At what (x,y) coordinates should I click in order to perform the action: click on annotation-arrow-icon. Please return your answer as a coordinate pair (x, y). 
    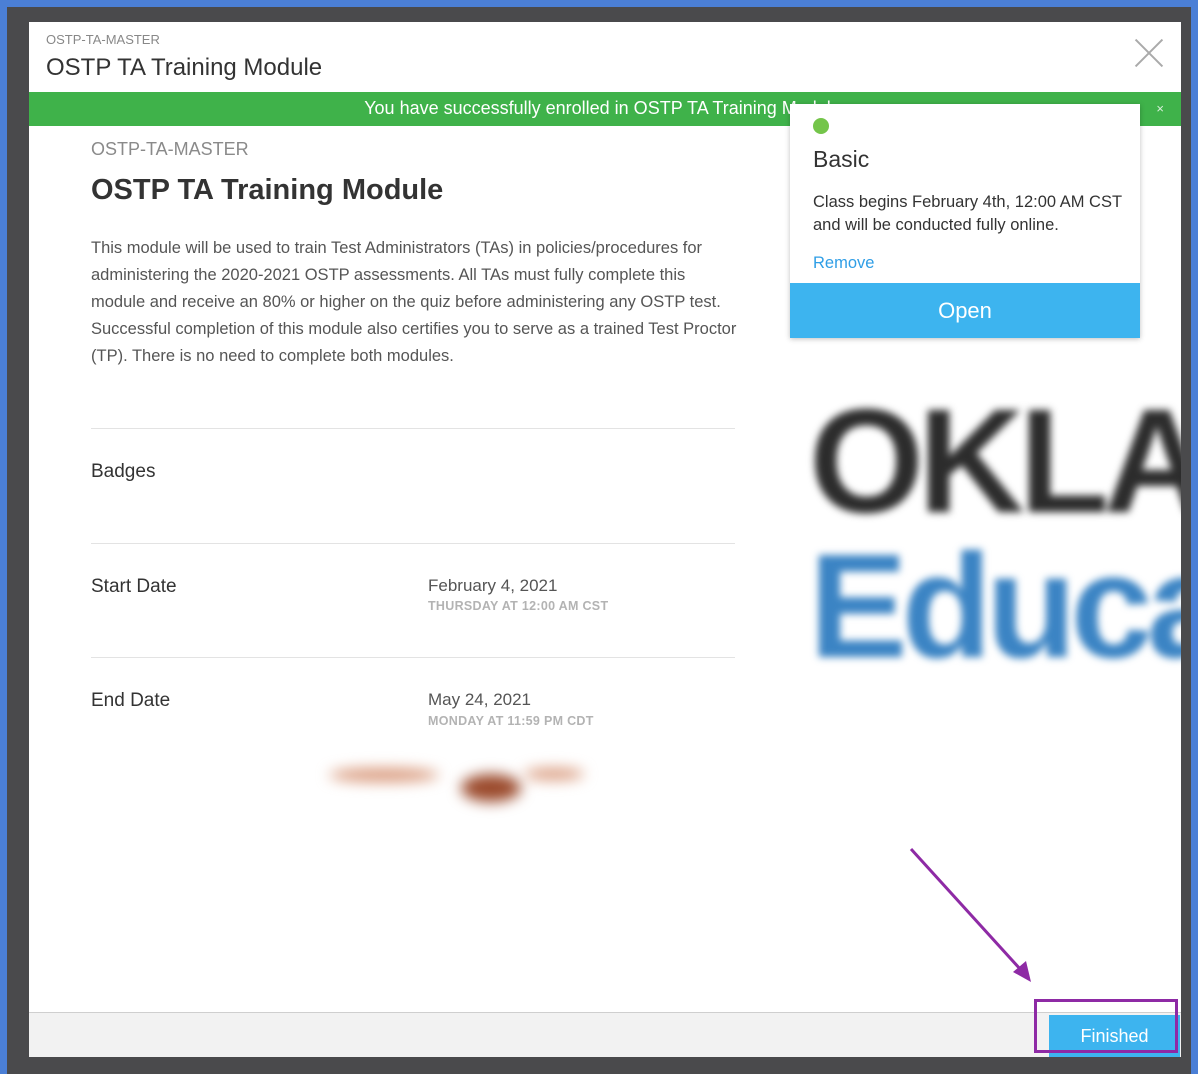
    Looking at the image, I should click on (970, 914).